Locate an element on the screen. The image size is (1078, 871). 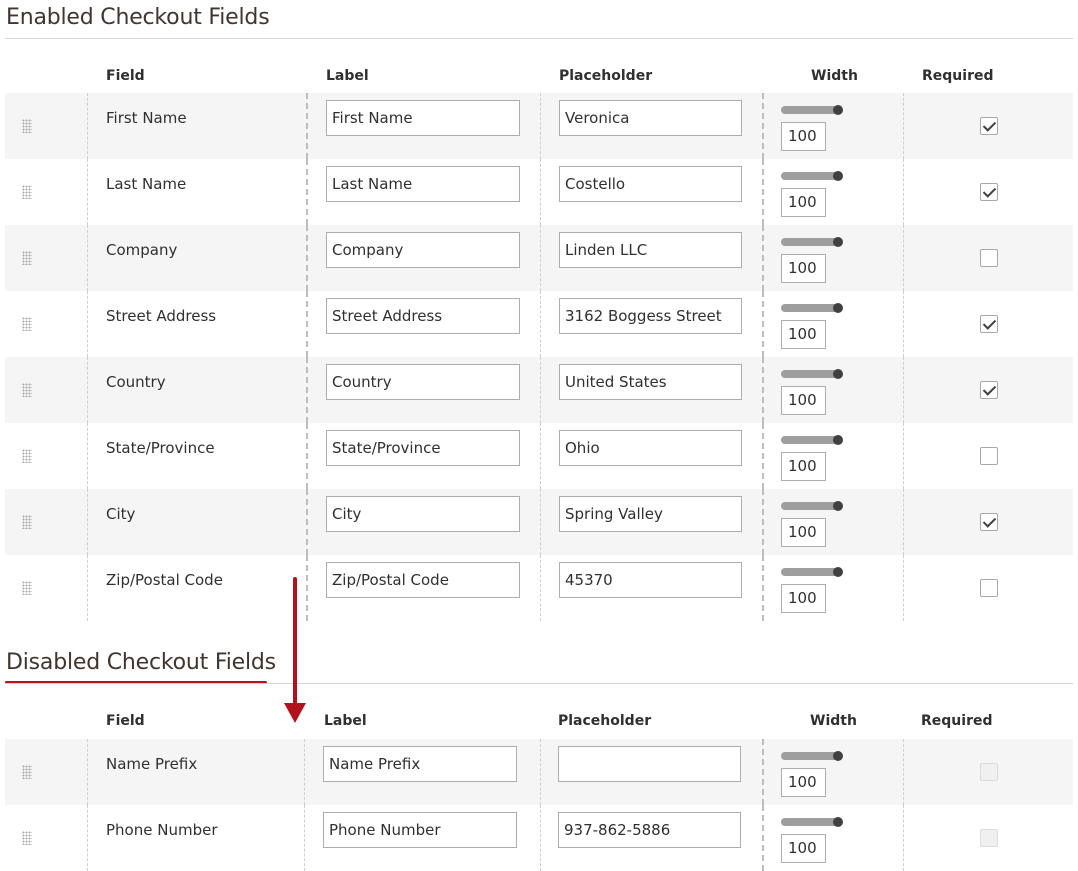
placeholder-input: Linden LLC is located at coordinates (650, 250).